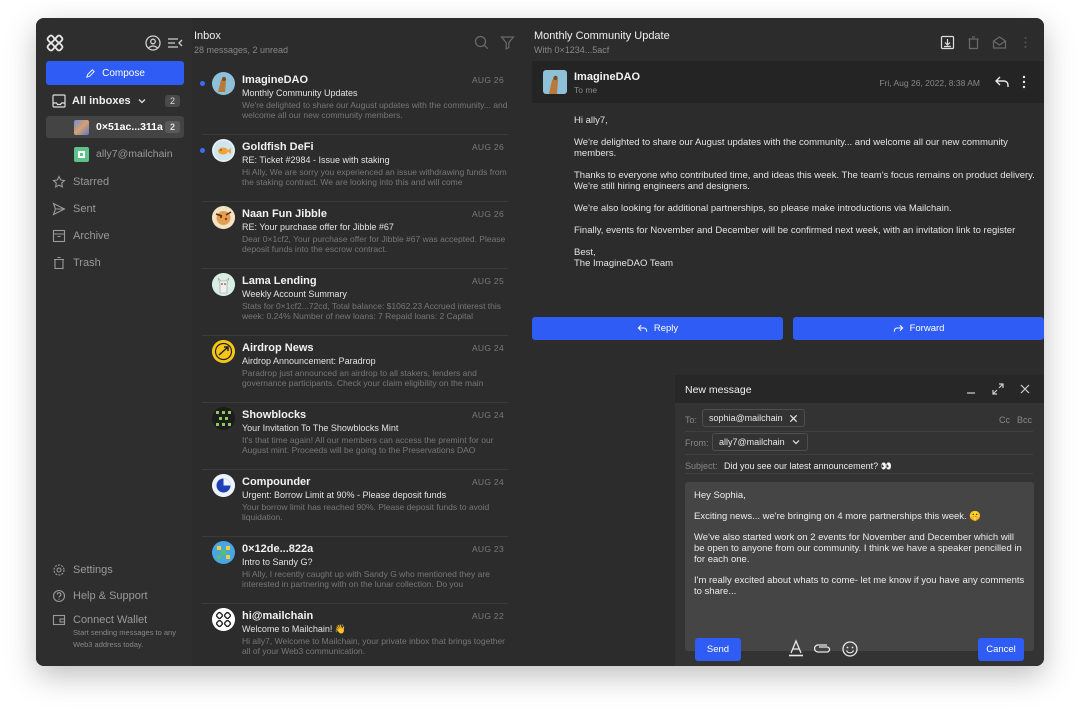  Describe the element at coordinates (927, 328) in the screenshot. I see `forward-label: Forward` at that location.